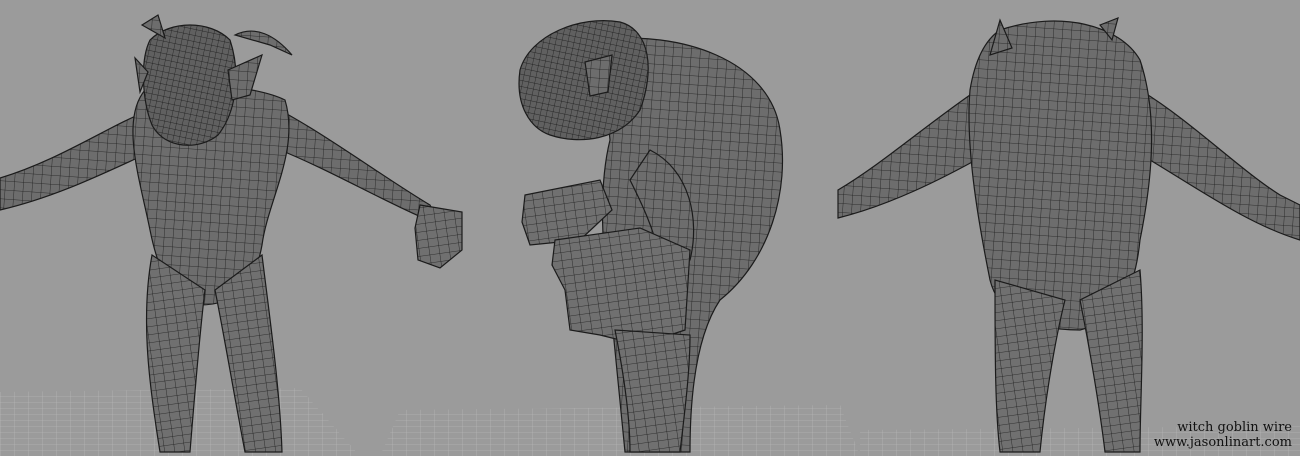  What do you see at coordinates (1222, 442) in the screenshot?
I see `caption-site: www.jasonlinart.com` at bounding box center [1222, 442].